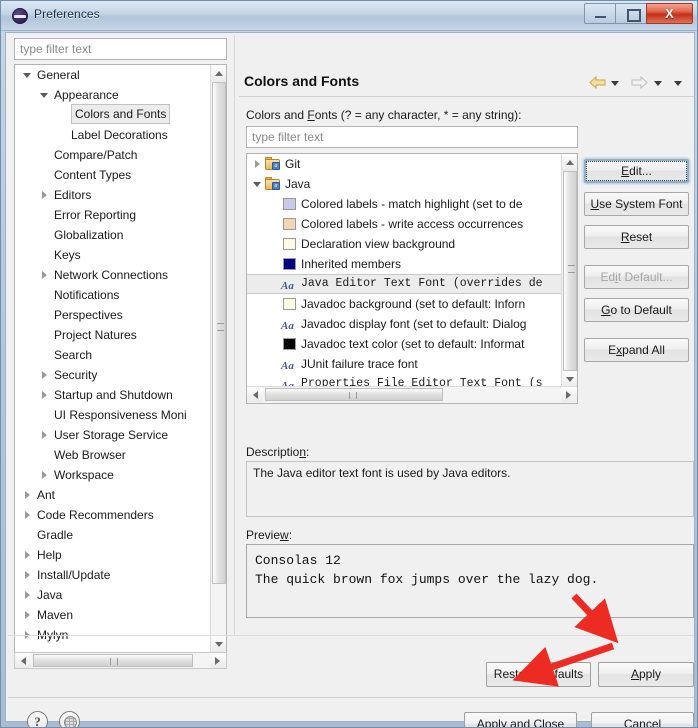  Describe the element at coordinates (120, 575) in the screenshot. I see `sidebar-item-install-update: Install/Update` at that location.